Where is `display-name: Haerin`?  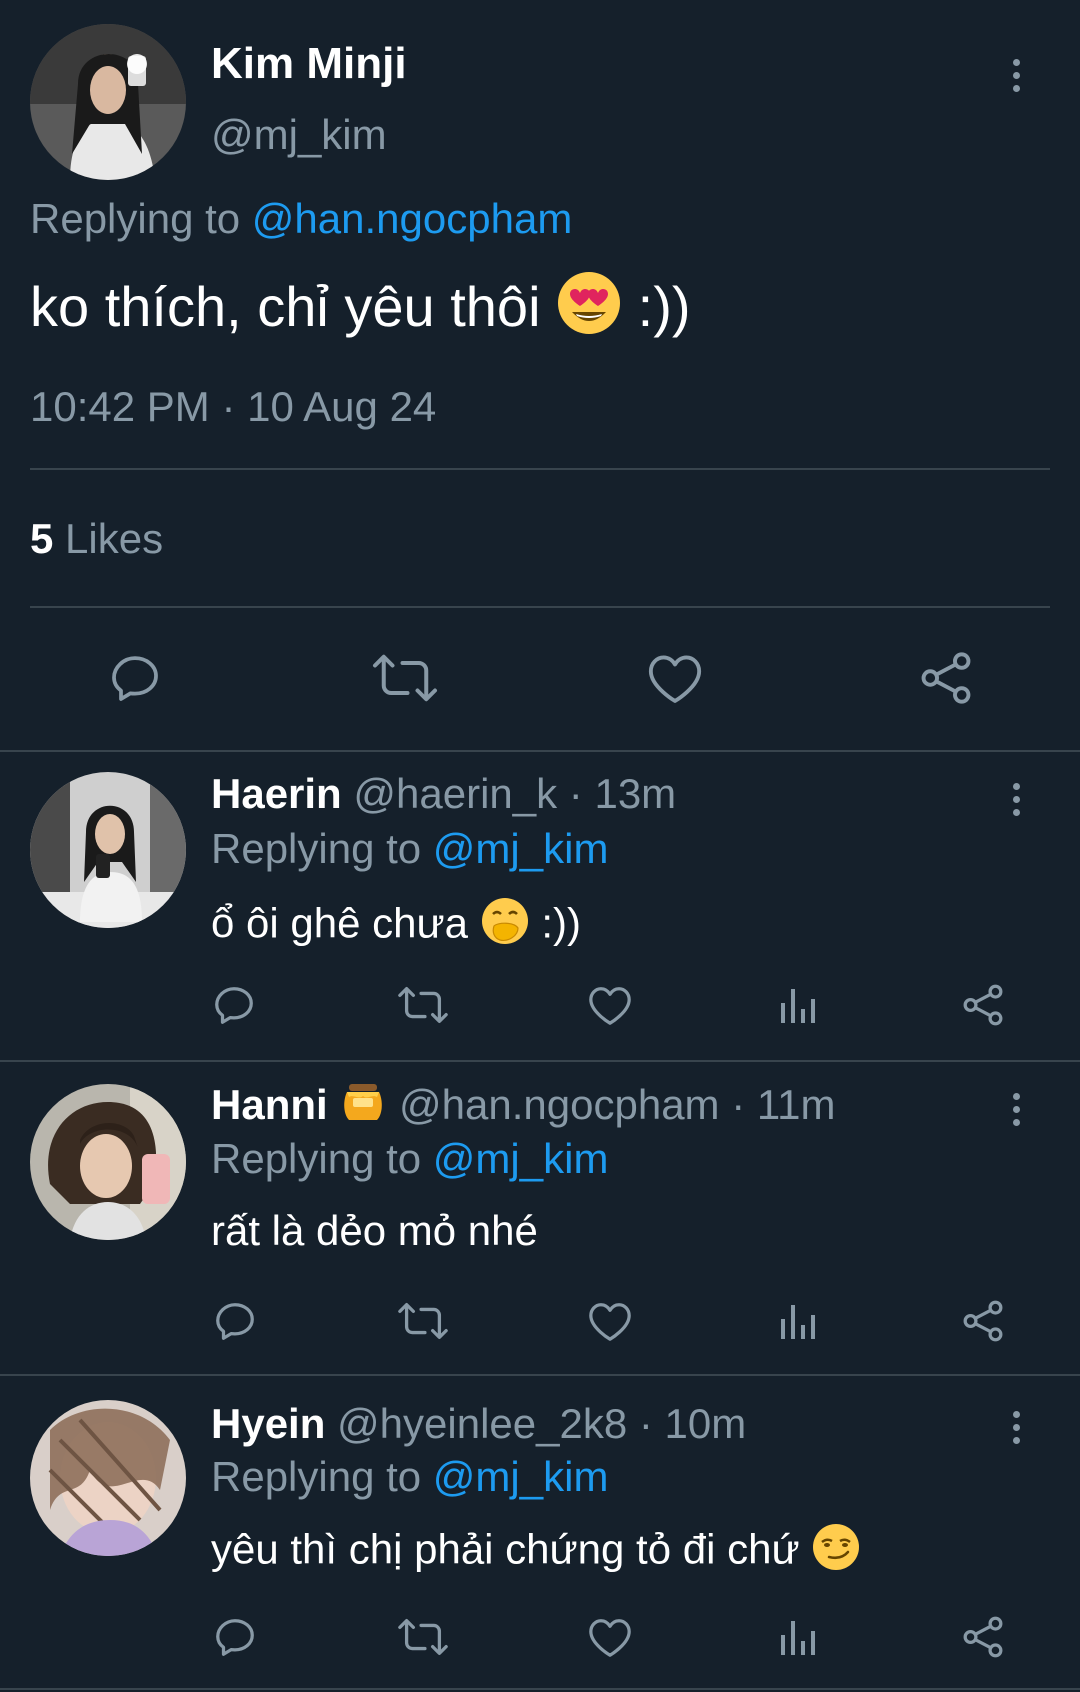
display-name: Haerin is located at coordinates (276, 793).